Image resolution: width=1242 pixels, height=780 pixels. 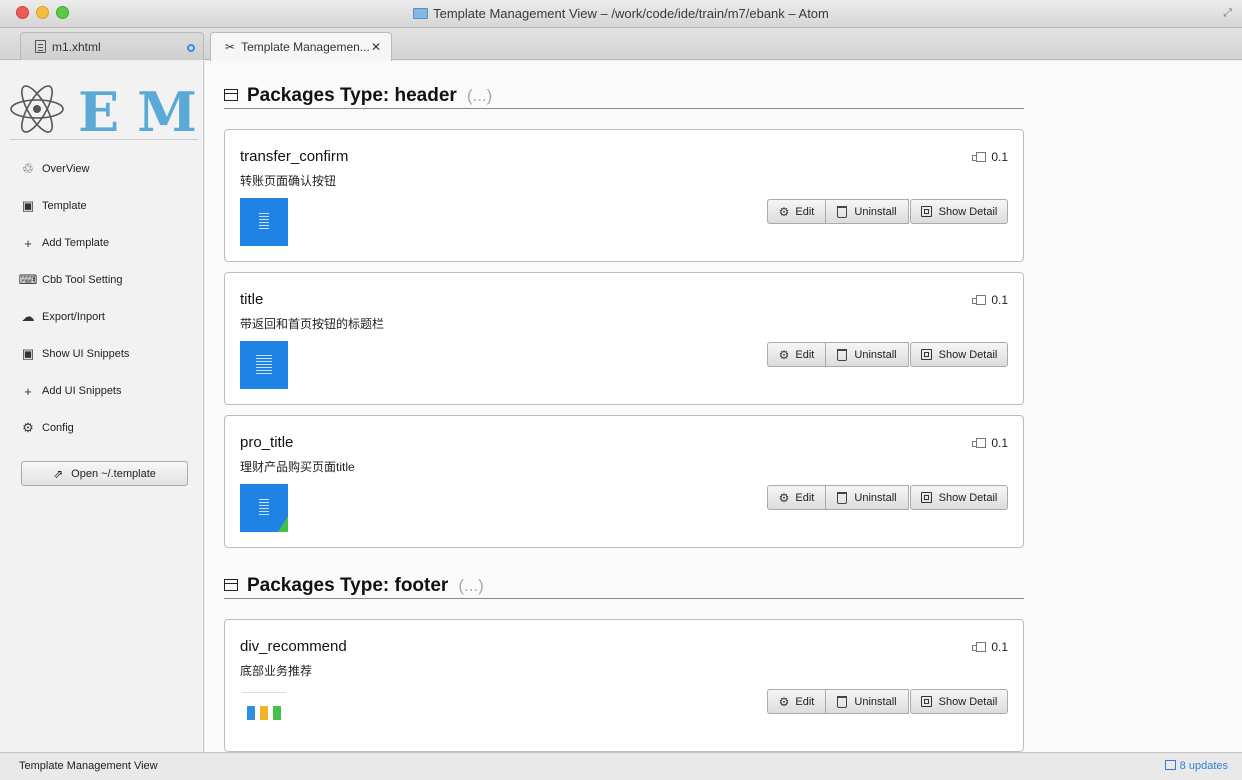 I want to click on sidebar-item-cbb-tool-setting: ⌨ Cbb Tool Setting, so click(x=108, y=280).